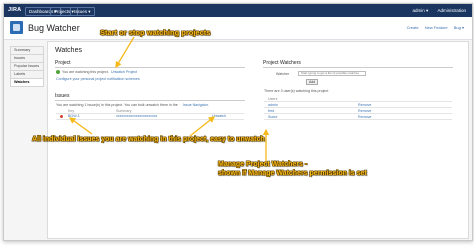 The image size is (474, 246). What do you see at coordinates (202, 126) in the screenshot?
I see `arrow-to-unwatch-issue` at bounding box center [202, 126].